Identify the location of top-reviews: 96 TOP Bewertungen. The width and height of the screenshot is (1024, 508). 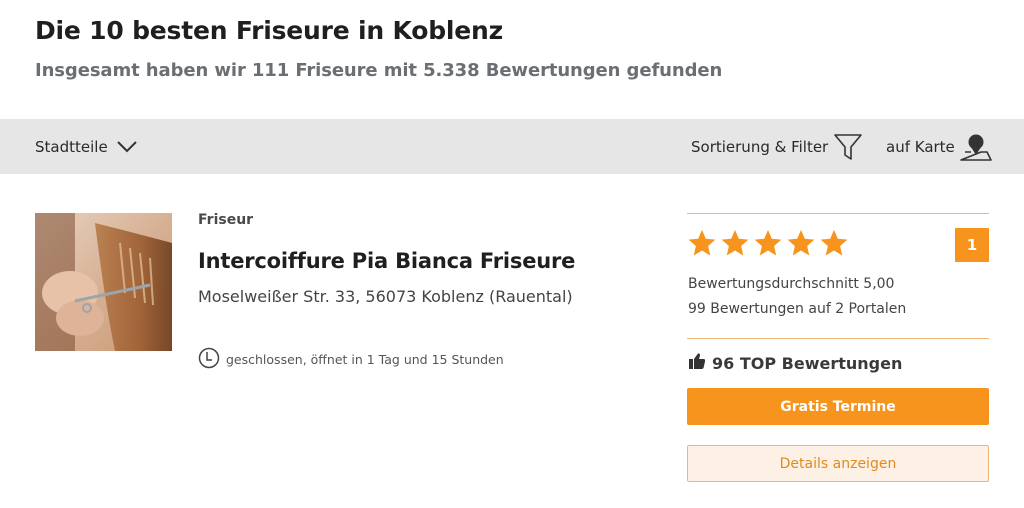
(795, 363).